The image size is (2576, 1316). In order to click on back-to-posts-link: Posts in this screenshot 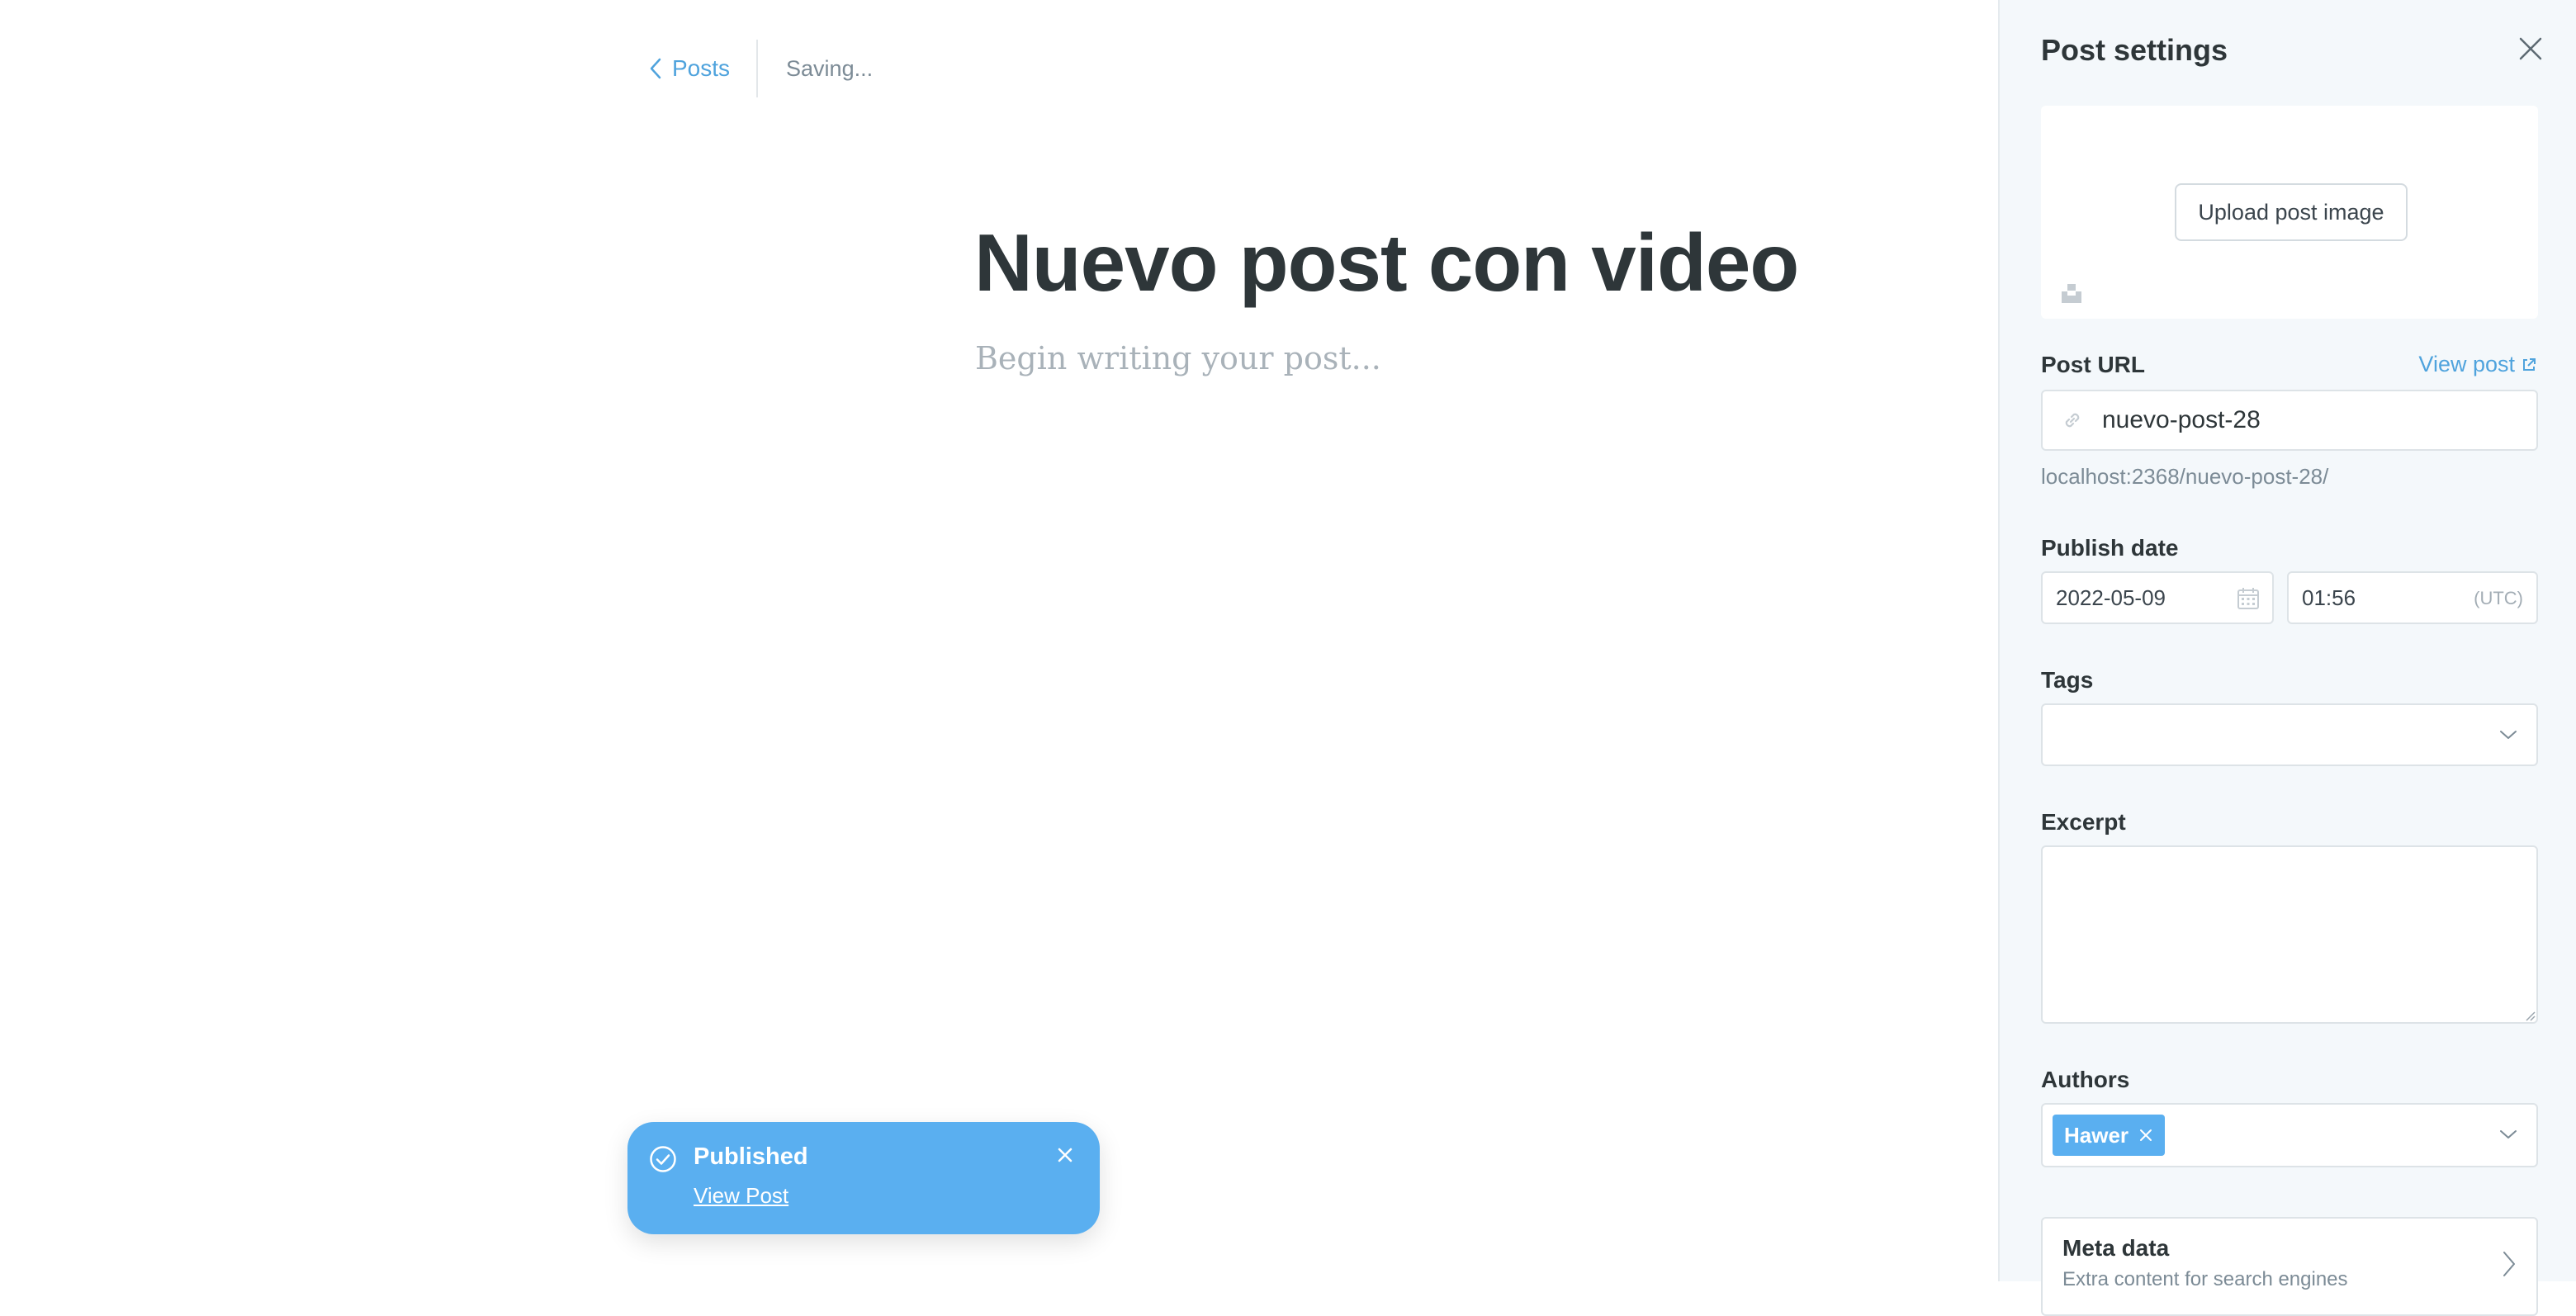, I will do `click(689, 68)`.